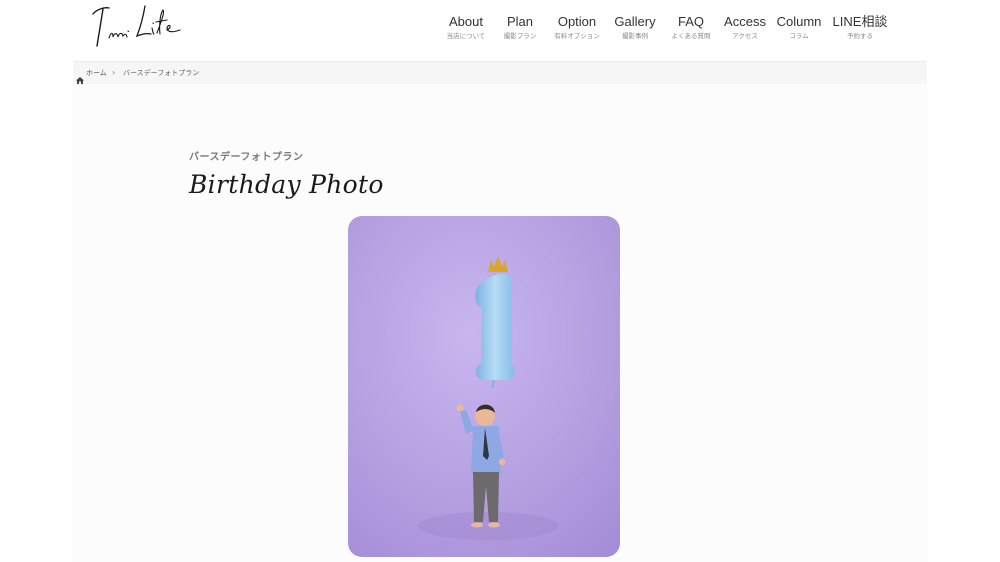 The height and width of the screenshot is (562, 1000). What do you see at coordinates (80, 78) in the screenshot?
I see `home-icon` at bounding box center [80, 78].